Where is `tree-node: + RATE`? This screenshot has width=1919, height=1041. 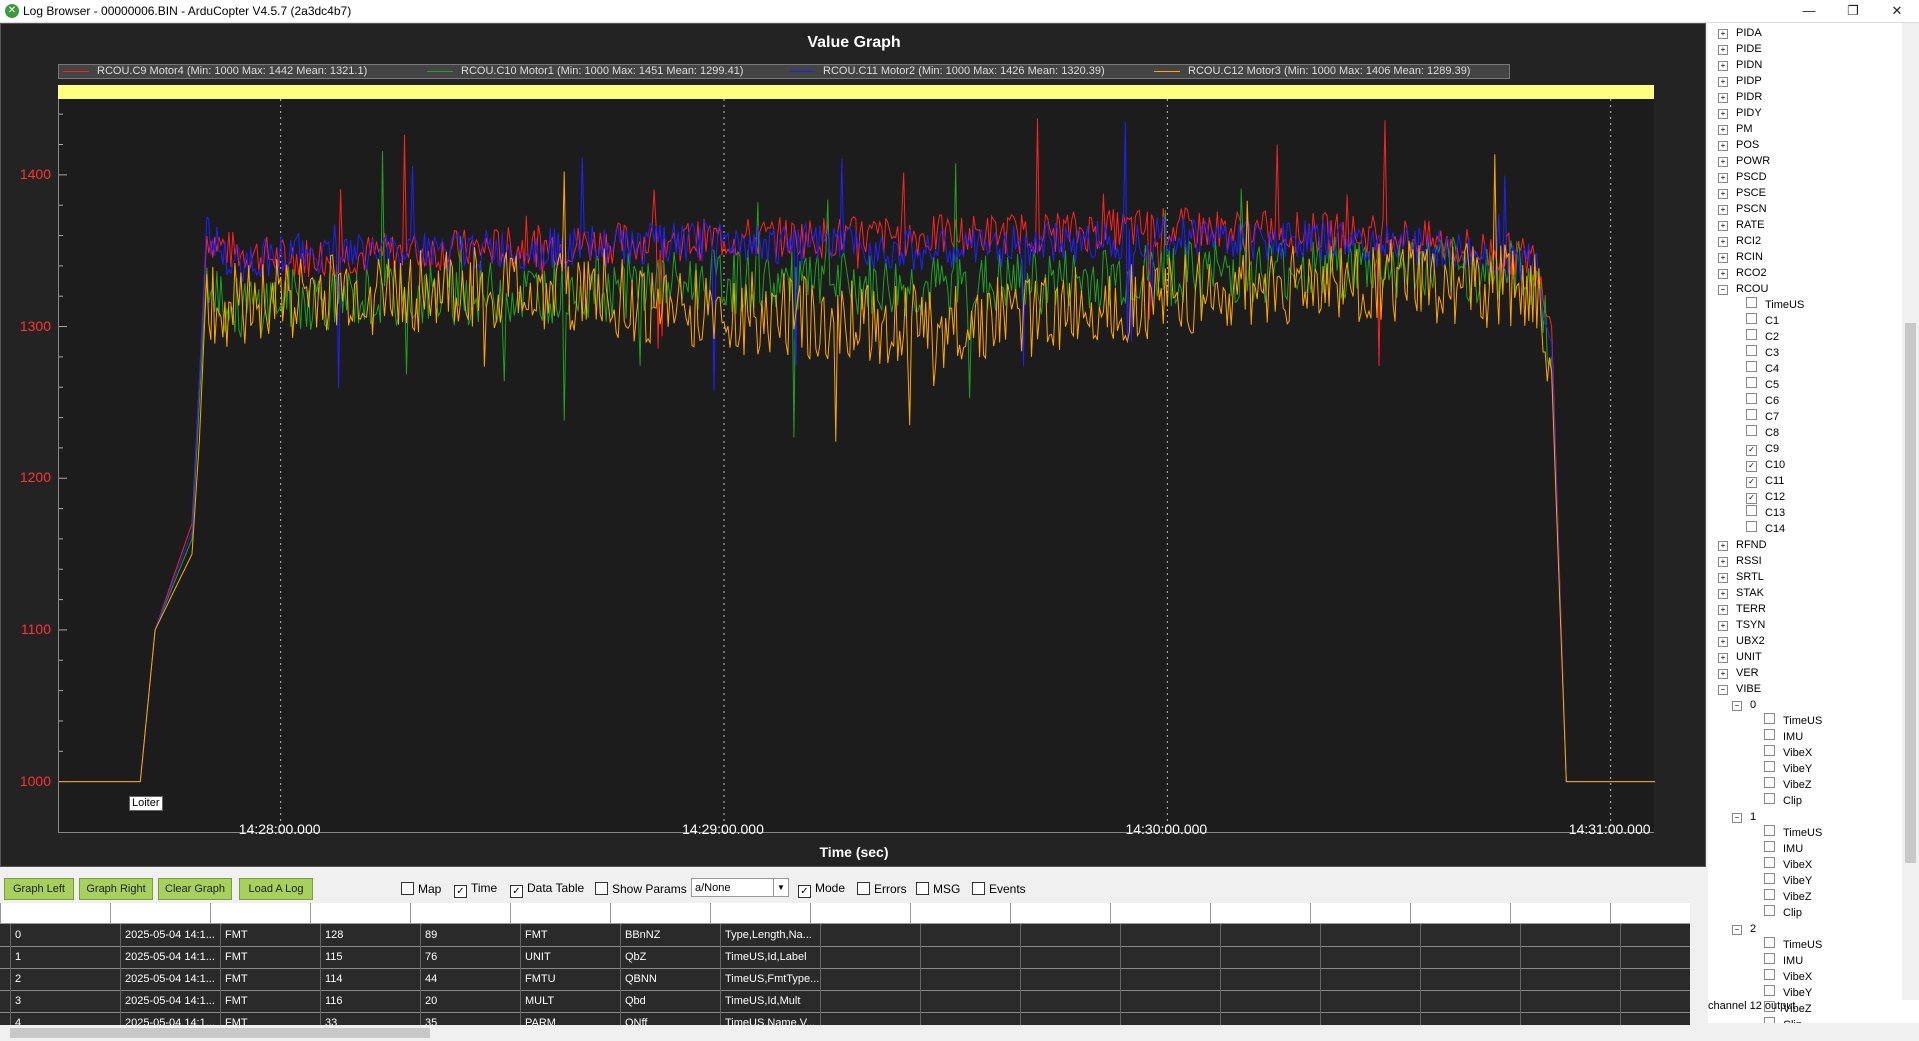
tree-node: + RATE is located at coordinates (1741, 225).